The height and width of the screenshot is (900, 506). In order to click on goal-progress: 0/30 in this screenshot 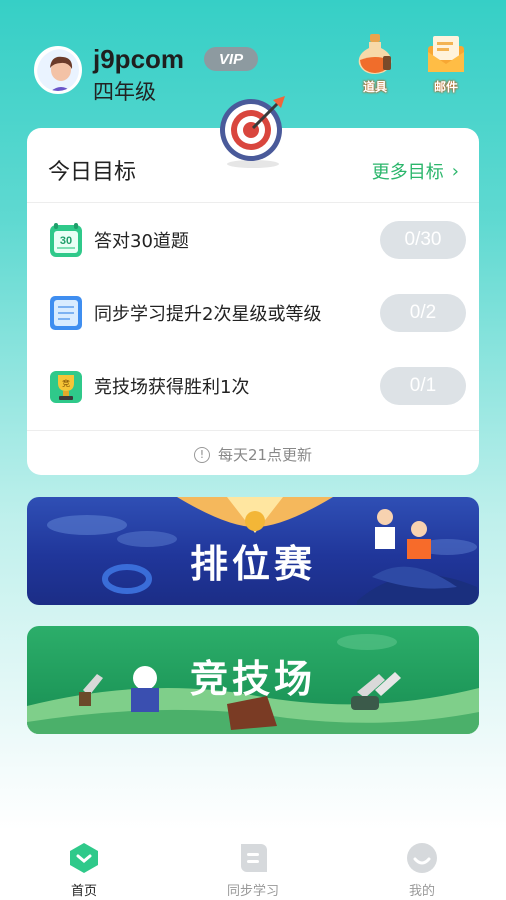, I will do `click(423, 240)`.